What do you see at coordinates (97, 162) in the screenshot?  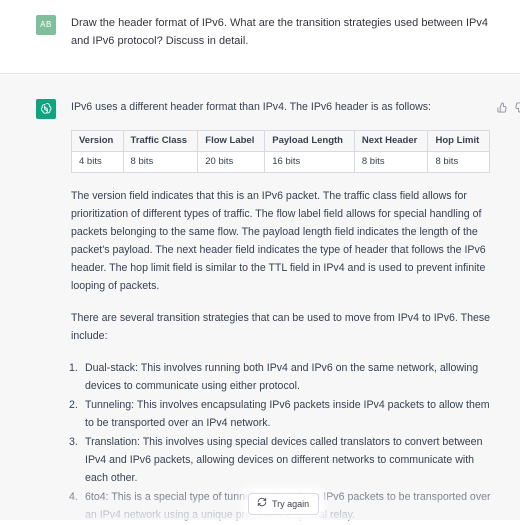 I see `table-cell: 4 bits` at bounding box center [97, 162].